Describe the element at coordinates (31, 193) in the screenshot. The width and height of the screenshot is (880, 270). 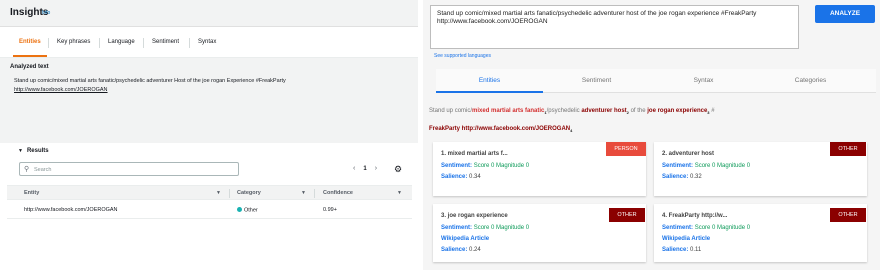
I see `column-entity: Entity` at that location.